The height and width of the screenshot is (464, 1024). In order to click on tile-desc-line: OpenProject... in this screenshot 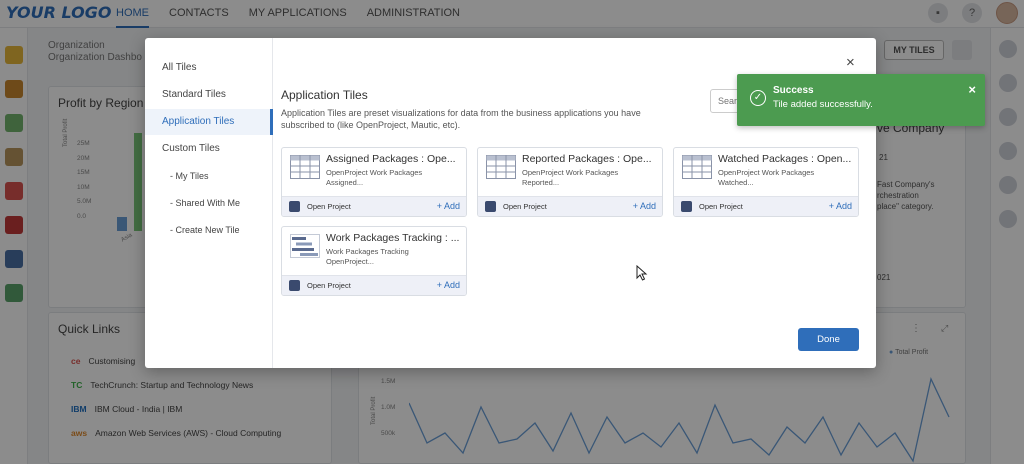, I will do `click(350, 261)`.